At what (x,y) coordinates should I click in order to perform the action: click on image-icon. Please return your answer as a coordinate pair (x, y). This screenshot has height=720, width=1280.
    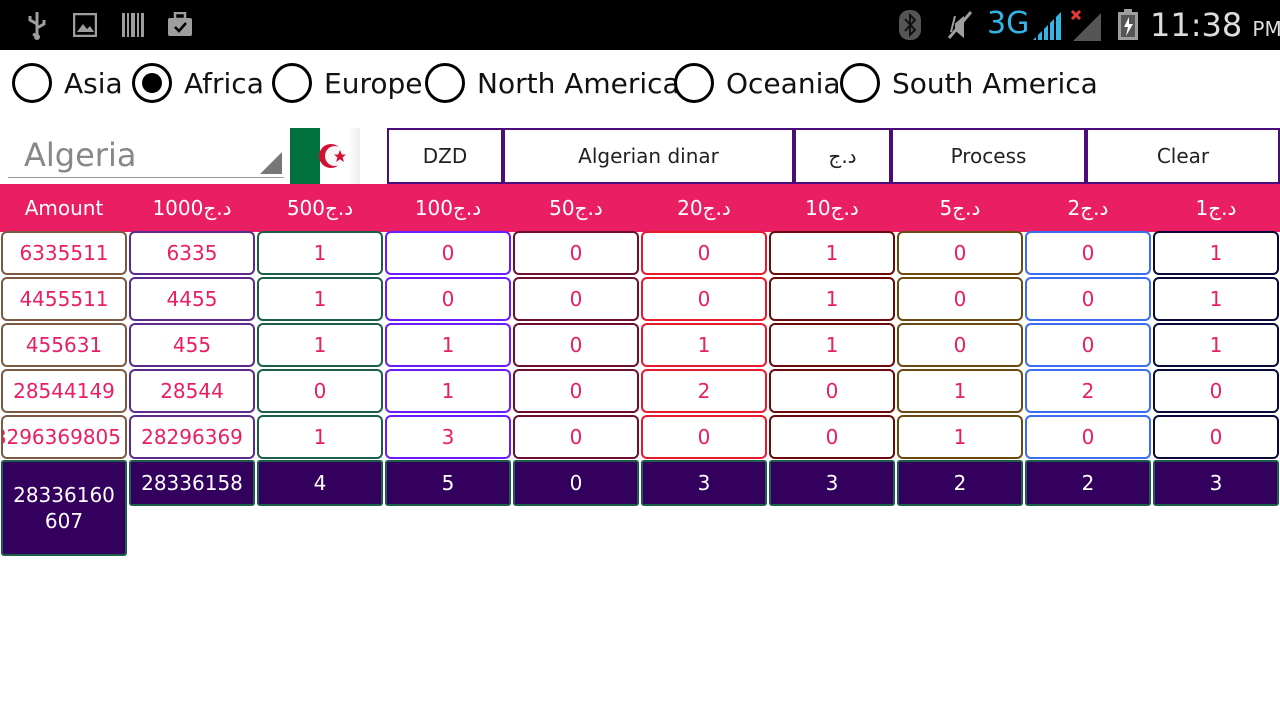
    Looking at the image, I should click on (85, 25).